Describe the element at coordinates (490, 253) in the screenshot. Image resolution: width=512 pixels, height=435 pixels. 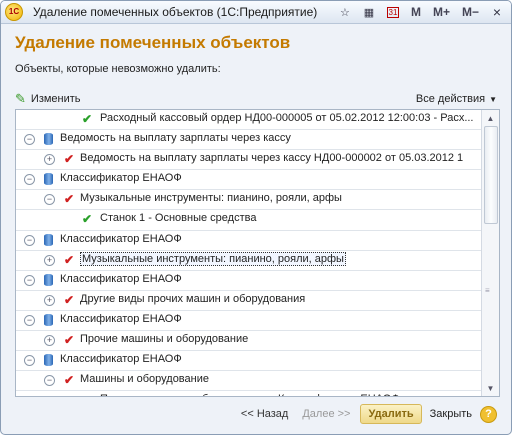
I see `vertical-scrollbar: ▲ ≡ ▼` at that location.